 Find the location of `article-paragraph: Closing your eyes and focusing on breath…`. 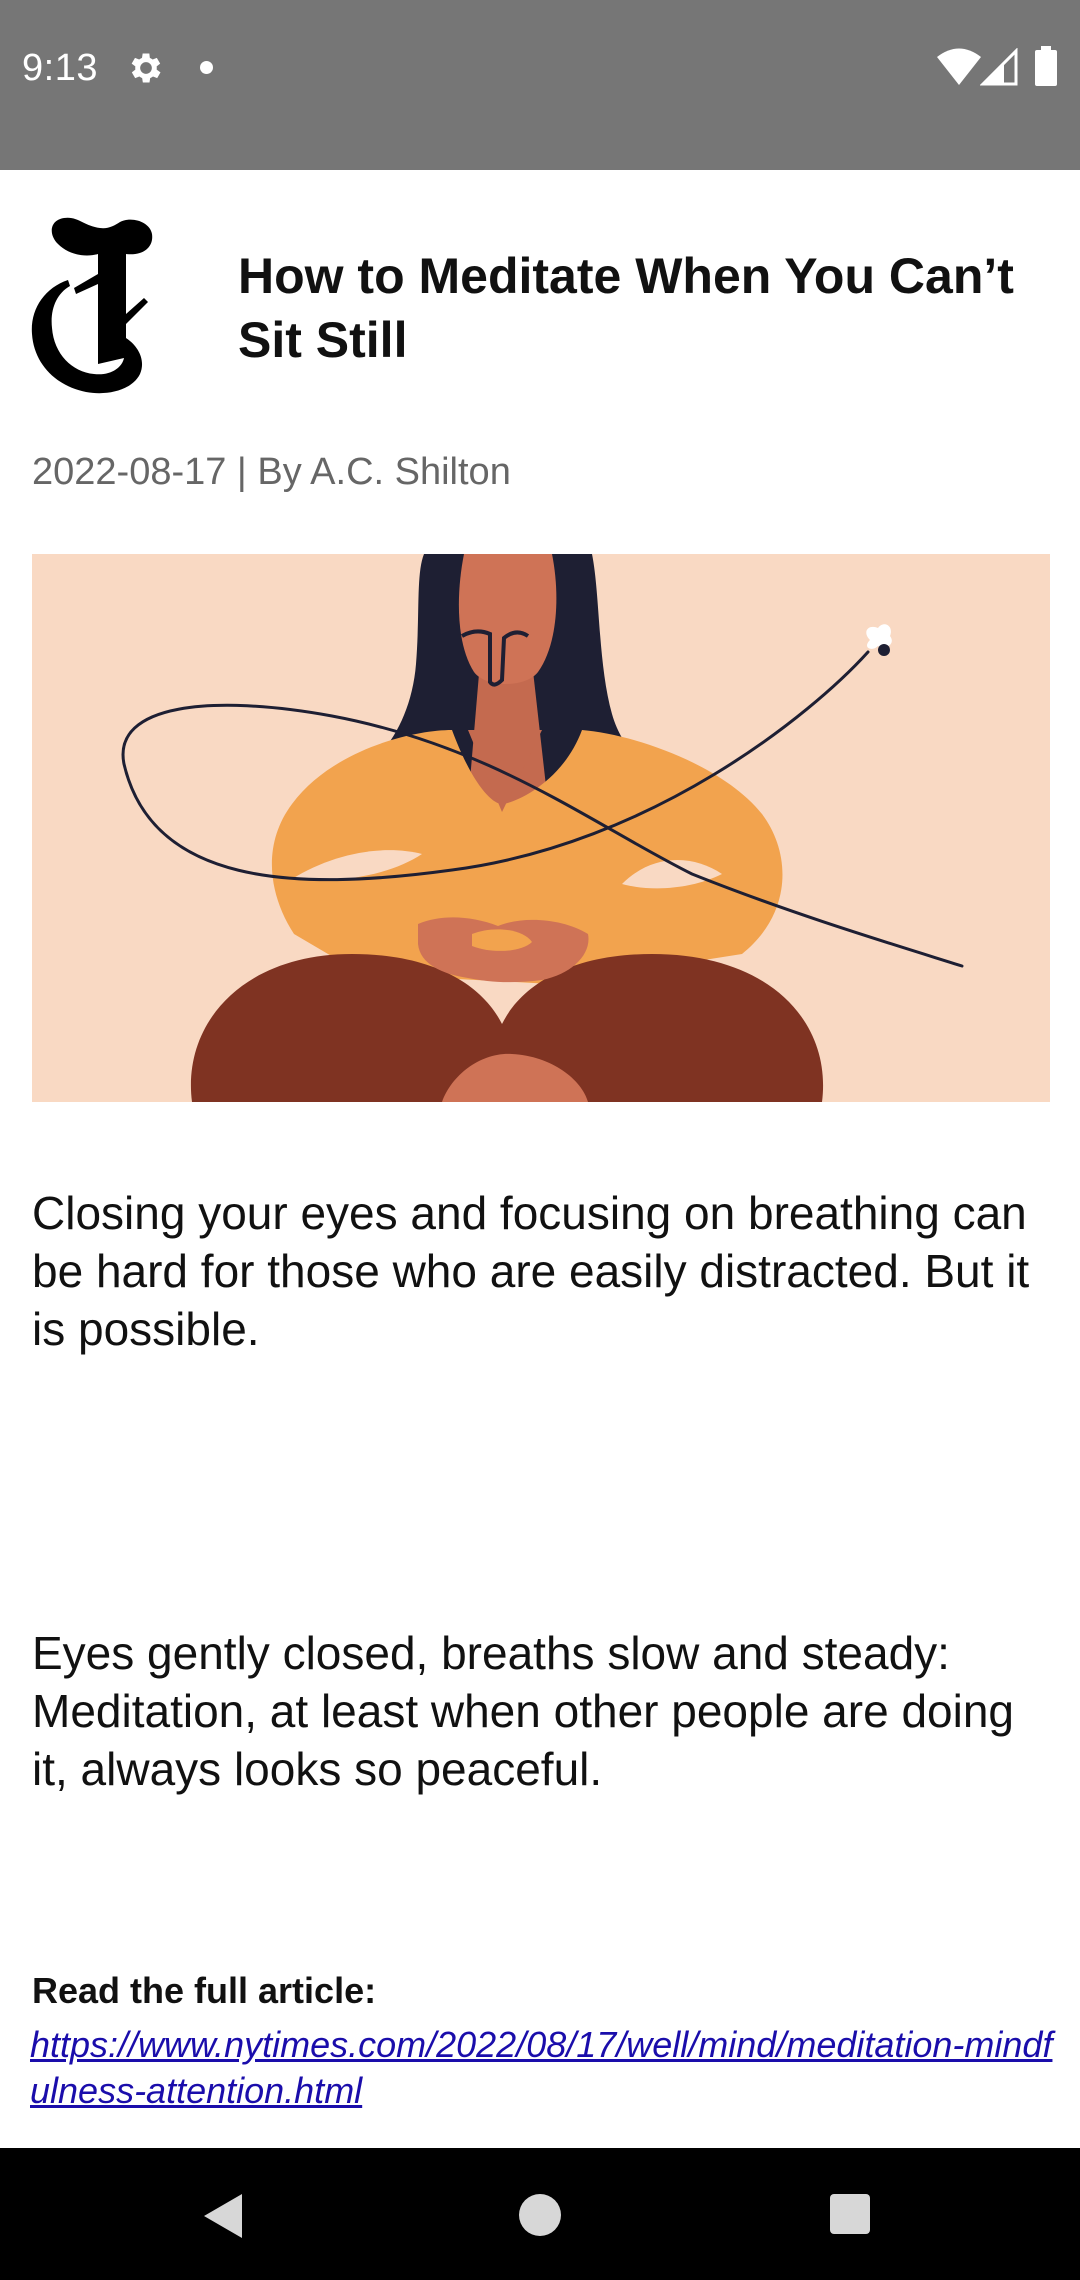

article-paragraph: Closing your eyes and focusing on breath… is located at coordinates (531, 1271).